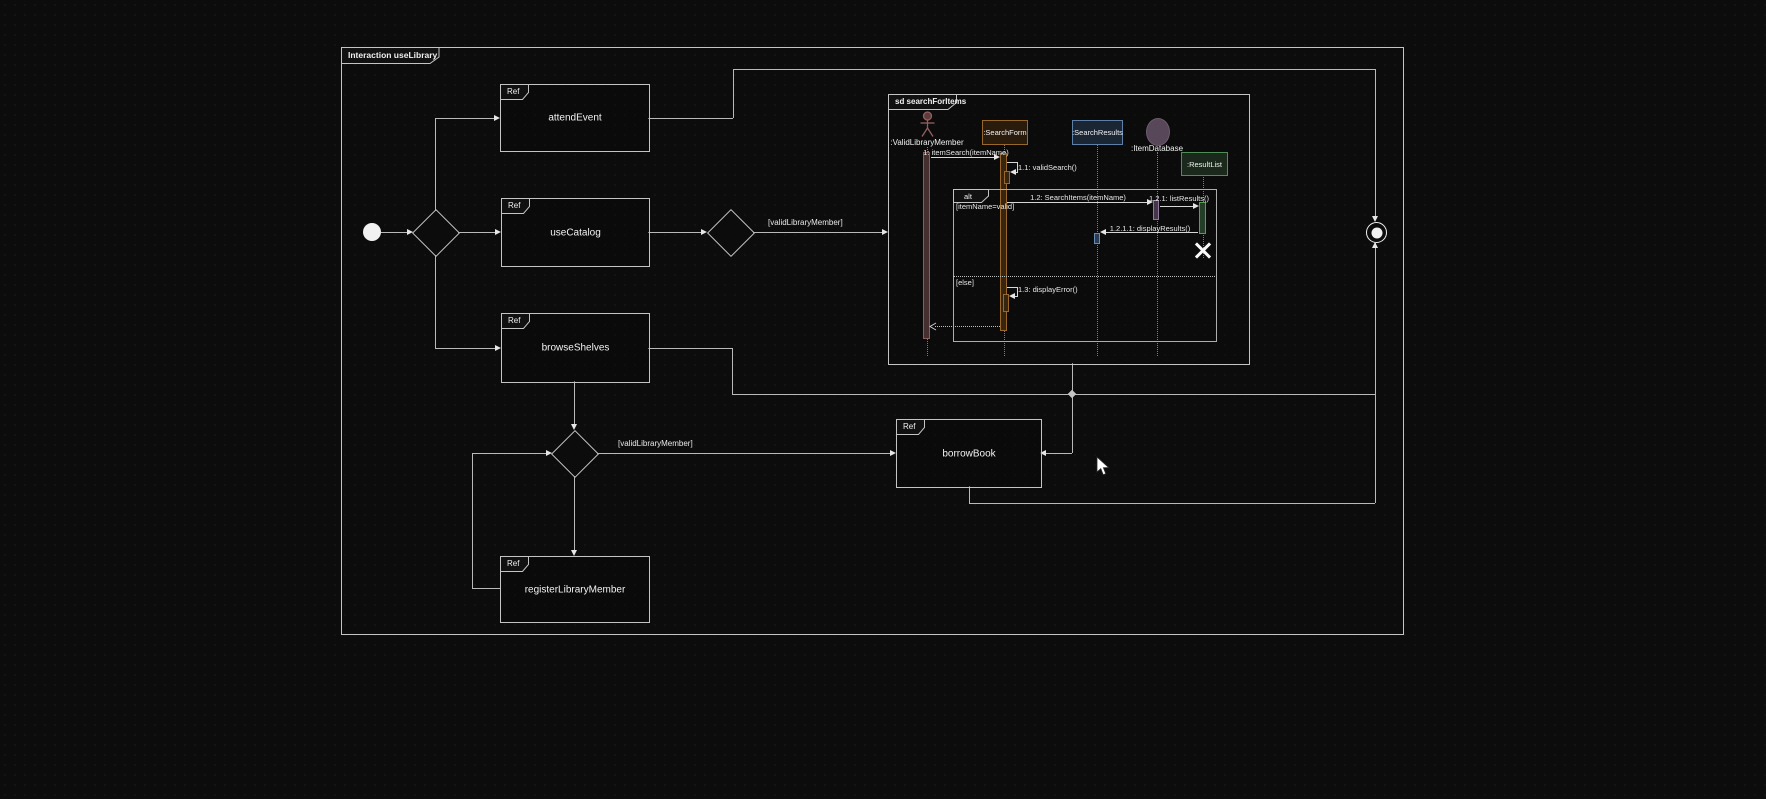 The image size is (1766, 799). I want to click on lifeline-head-searchform: :SearchForm, so click(1005, 132).